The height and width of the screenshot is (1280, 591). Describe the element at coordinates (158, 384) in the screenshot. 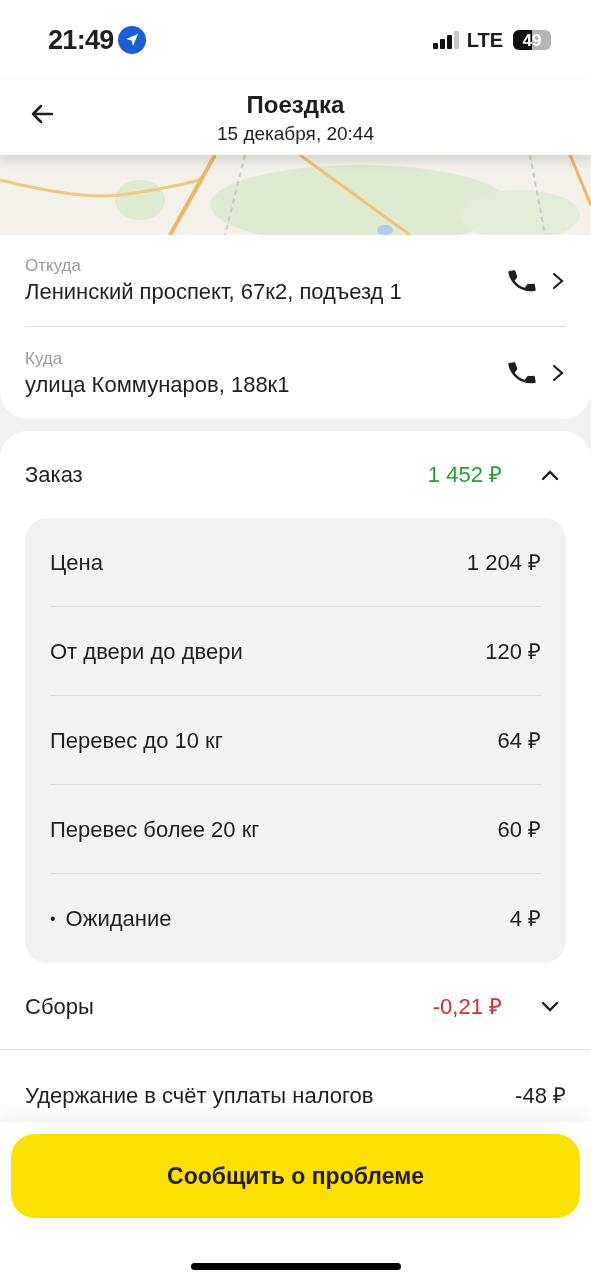

I see `route-address: улица Коммунаров, 188к1` at that location.